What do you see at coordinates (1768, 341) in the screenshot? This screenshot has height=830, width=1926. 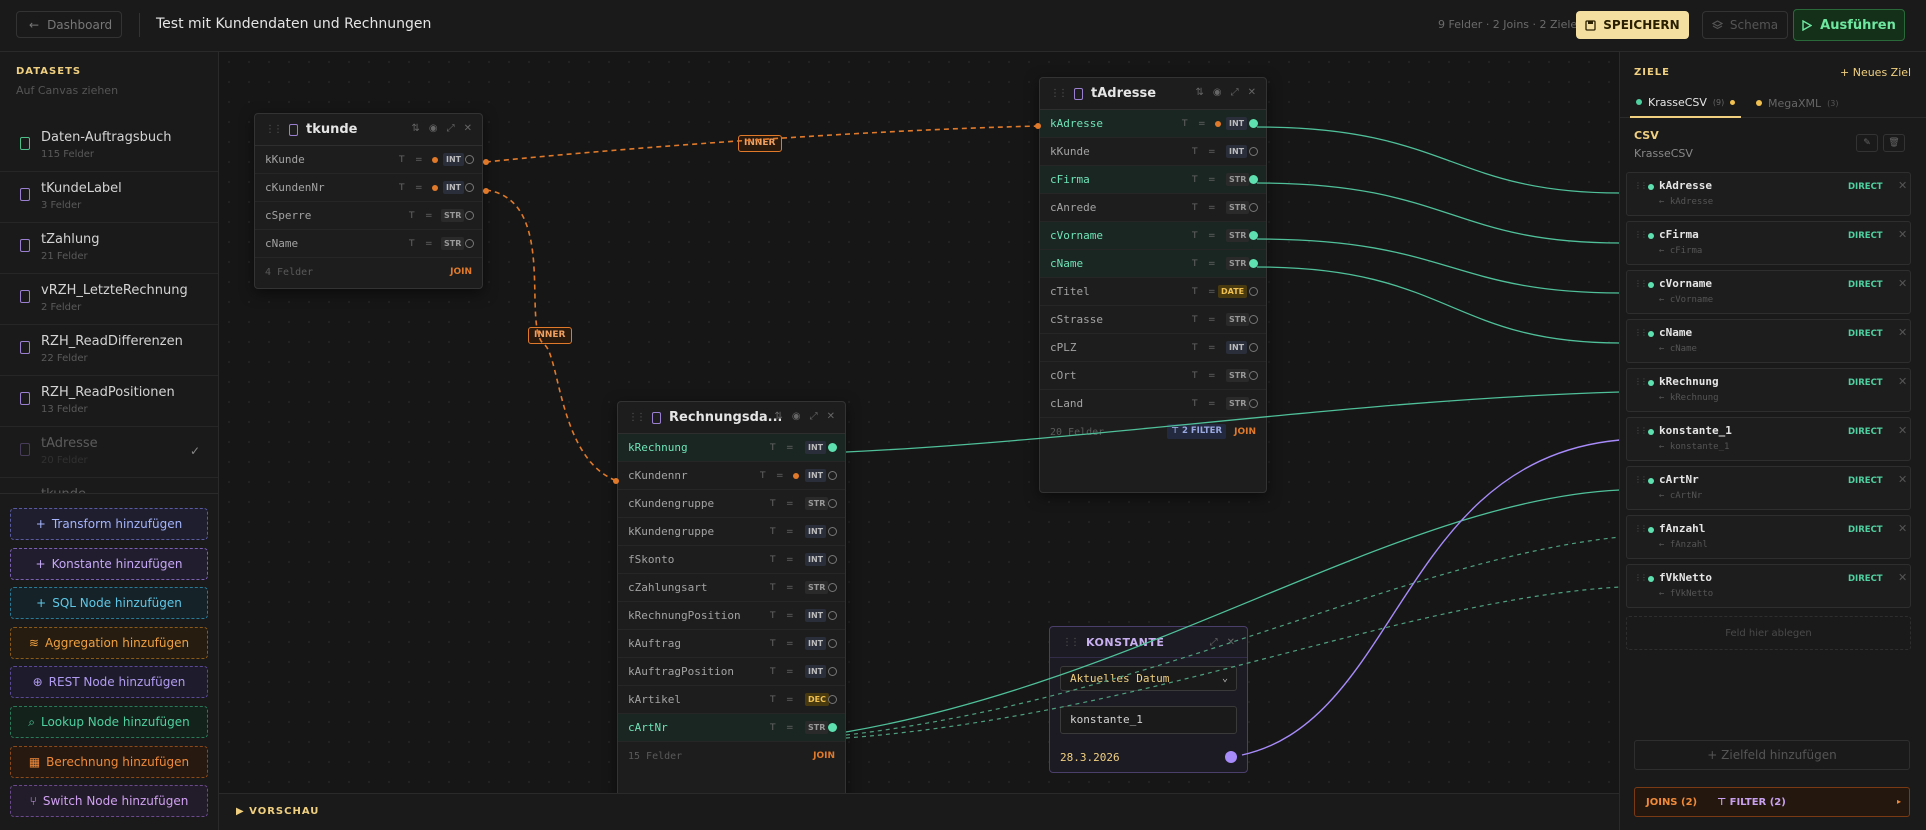 I see `target-field: ⋮⋮ cName ← cName DIRECT ✕` at bounding box center [1768, 341].